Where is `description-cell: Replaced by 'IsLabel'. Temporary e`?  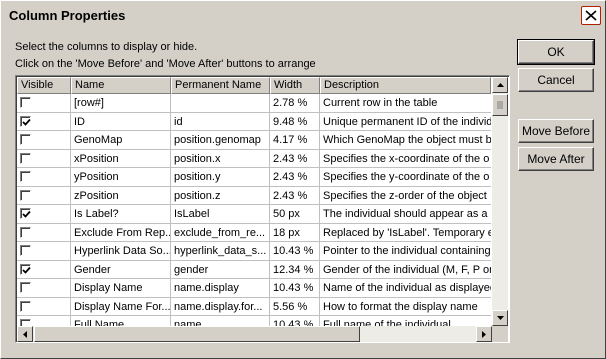
description-cell: Replaced by 'IsLabel'. Temporary e is located at coordinates (407, 232).